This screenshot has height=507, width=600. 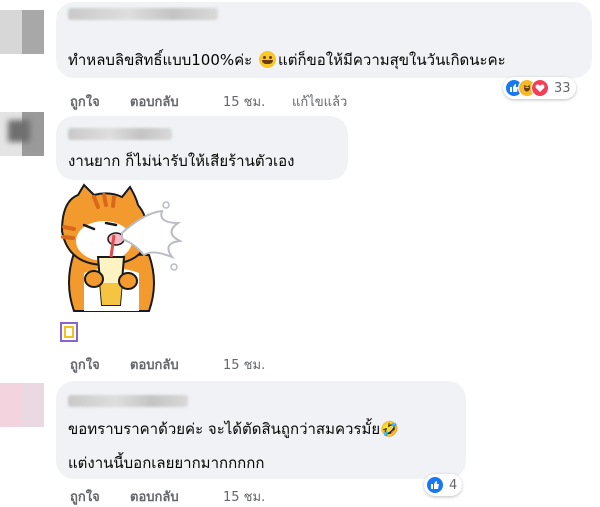 What do you see at coordinates (181, 161) in the screenshot?
I see `comment-text: งานยาก ก็ไม่น่ารับให้เสียร้านตัวเอง` at bounding box center [181, 161].